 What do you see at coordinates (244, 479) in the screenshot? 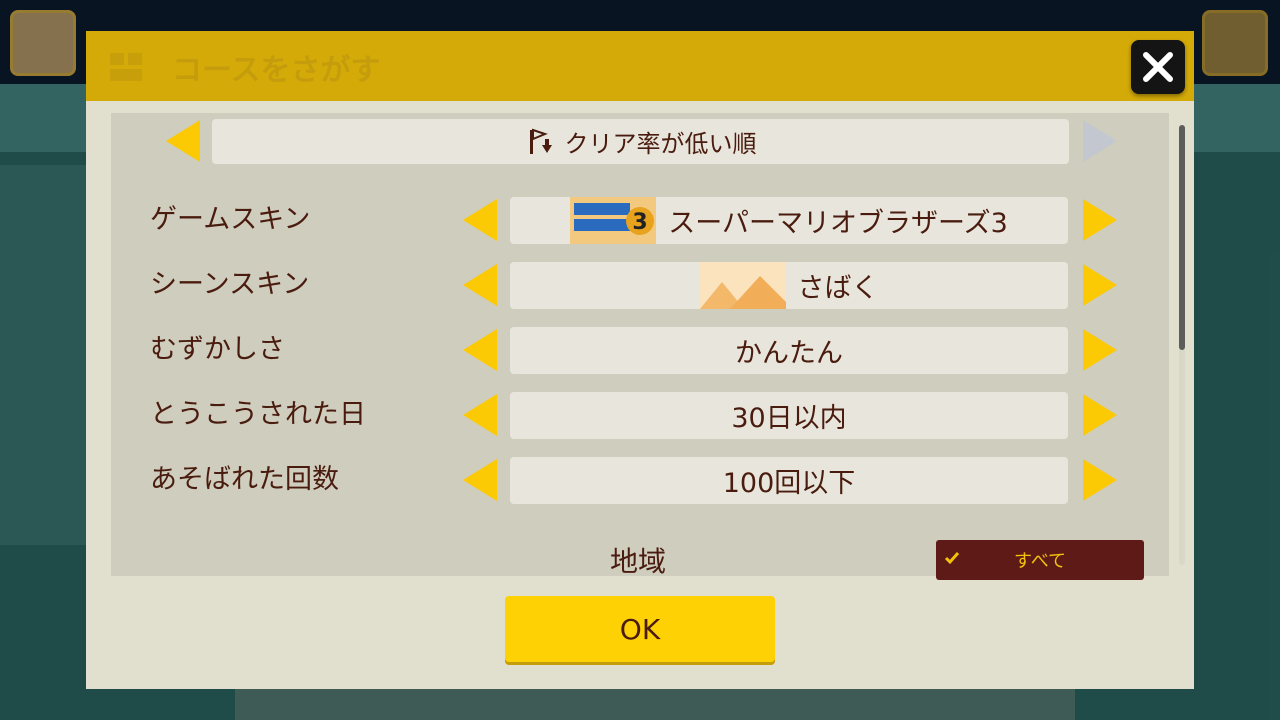
I see `play-count-label: あそばれた回数` at bounding box center [244, 479].